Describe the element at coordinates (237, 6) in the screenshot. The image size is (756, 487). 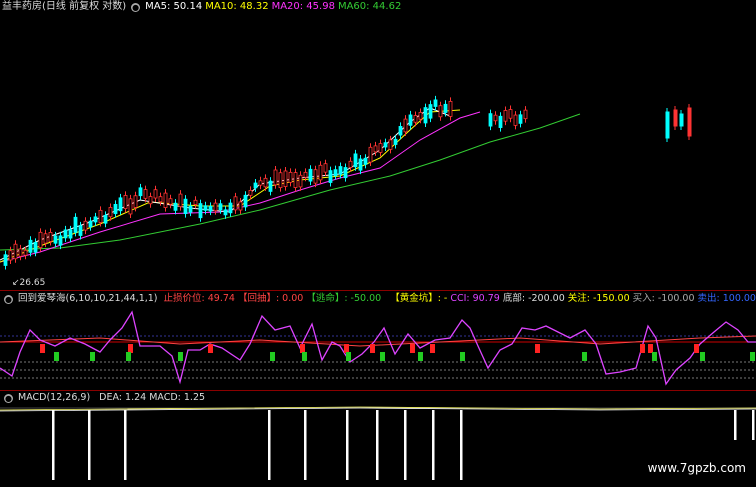
I see `ma10-label: MA10: 48.32` at that location.